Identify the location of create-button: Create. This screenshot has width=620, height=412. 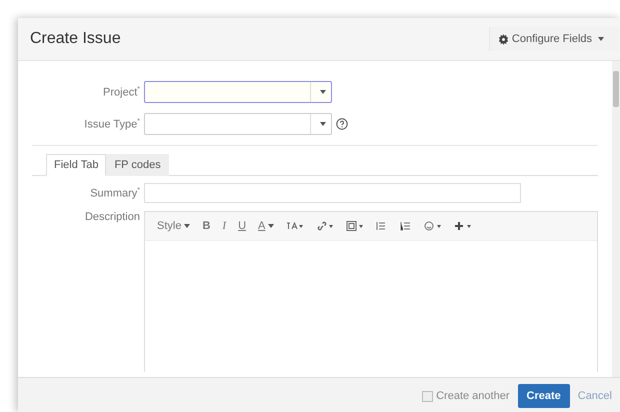
(544, 396).